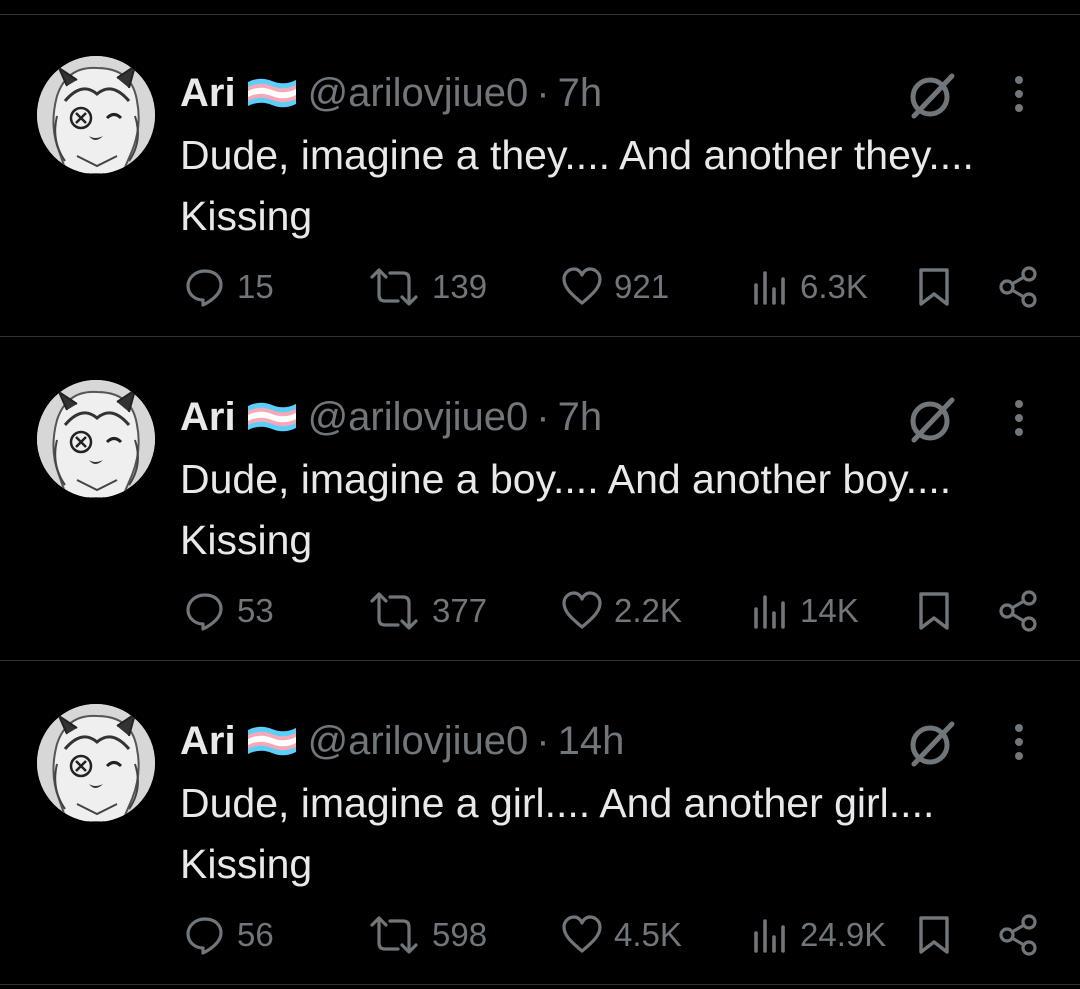  I want to click on retweet-button: 377, so click(426, 611).